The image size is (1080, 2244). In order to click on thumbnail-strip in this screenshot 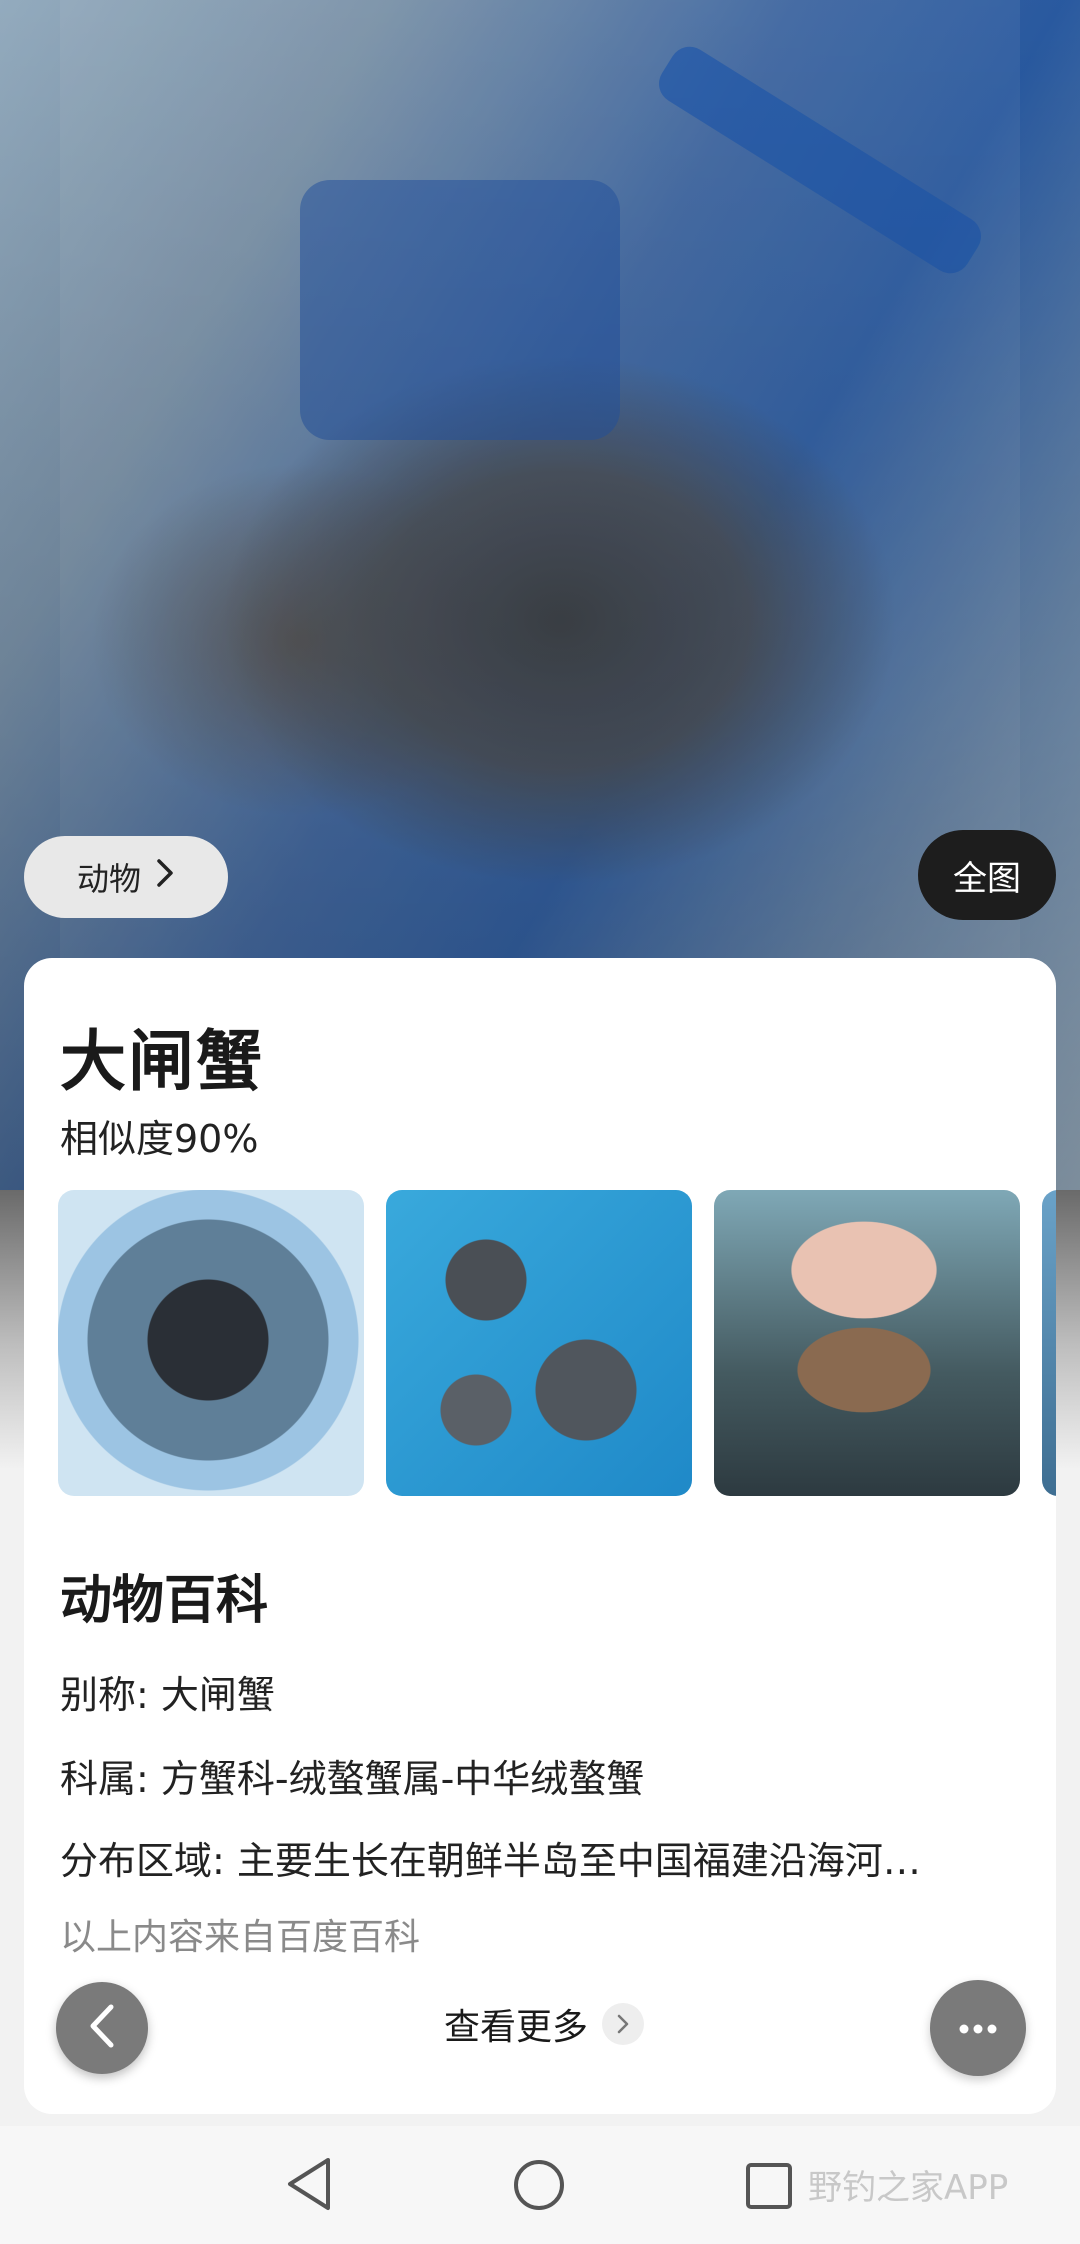, I will do `click(557, 1345)`.